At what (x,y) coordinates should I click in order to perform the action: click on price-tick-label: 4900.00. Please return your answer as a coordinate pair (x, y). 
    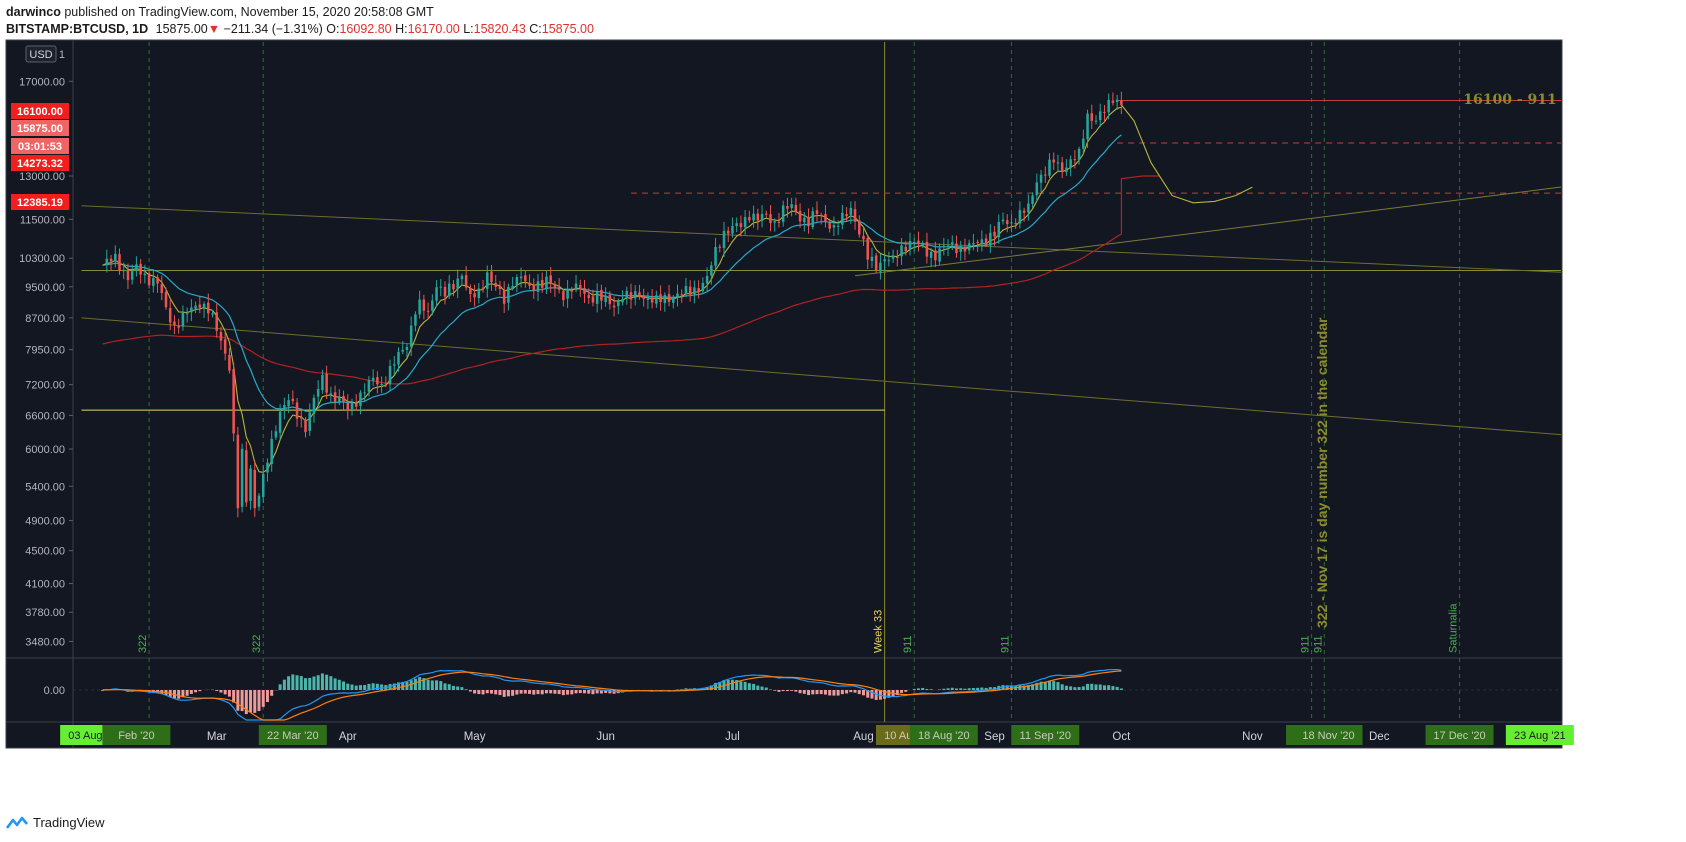
    Looking at the image, I should click on (45, 522).